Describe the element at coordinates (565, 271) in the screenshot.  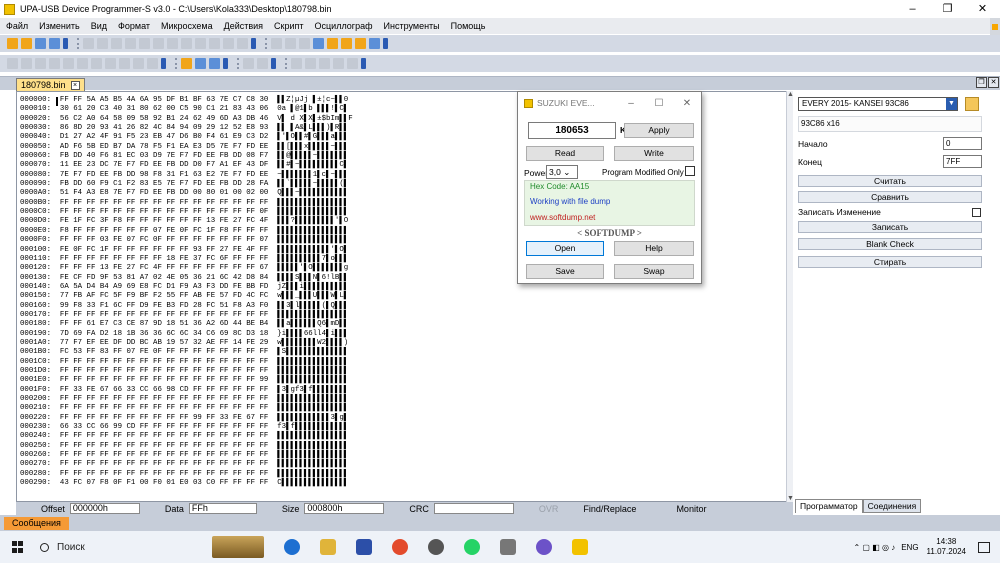
I see `save-button: Save` at that location.